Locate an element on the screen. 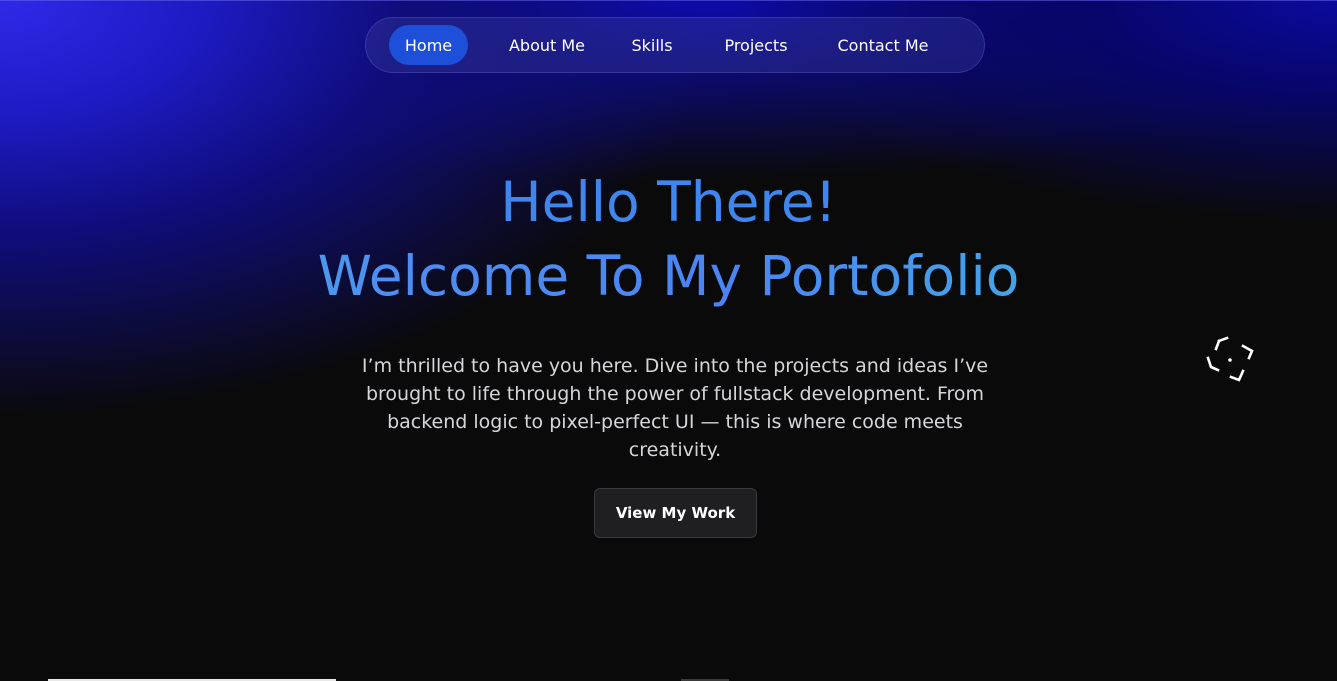  main-navigation: Home About Me Skills Projects Contact Me is located at coordinates (675, 45).